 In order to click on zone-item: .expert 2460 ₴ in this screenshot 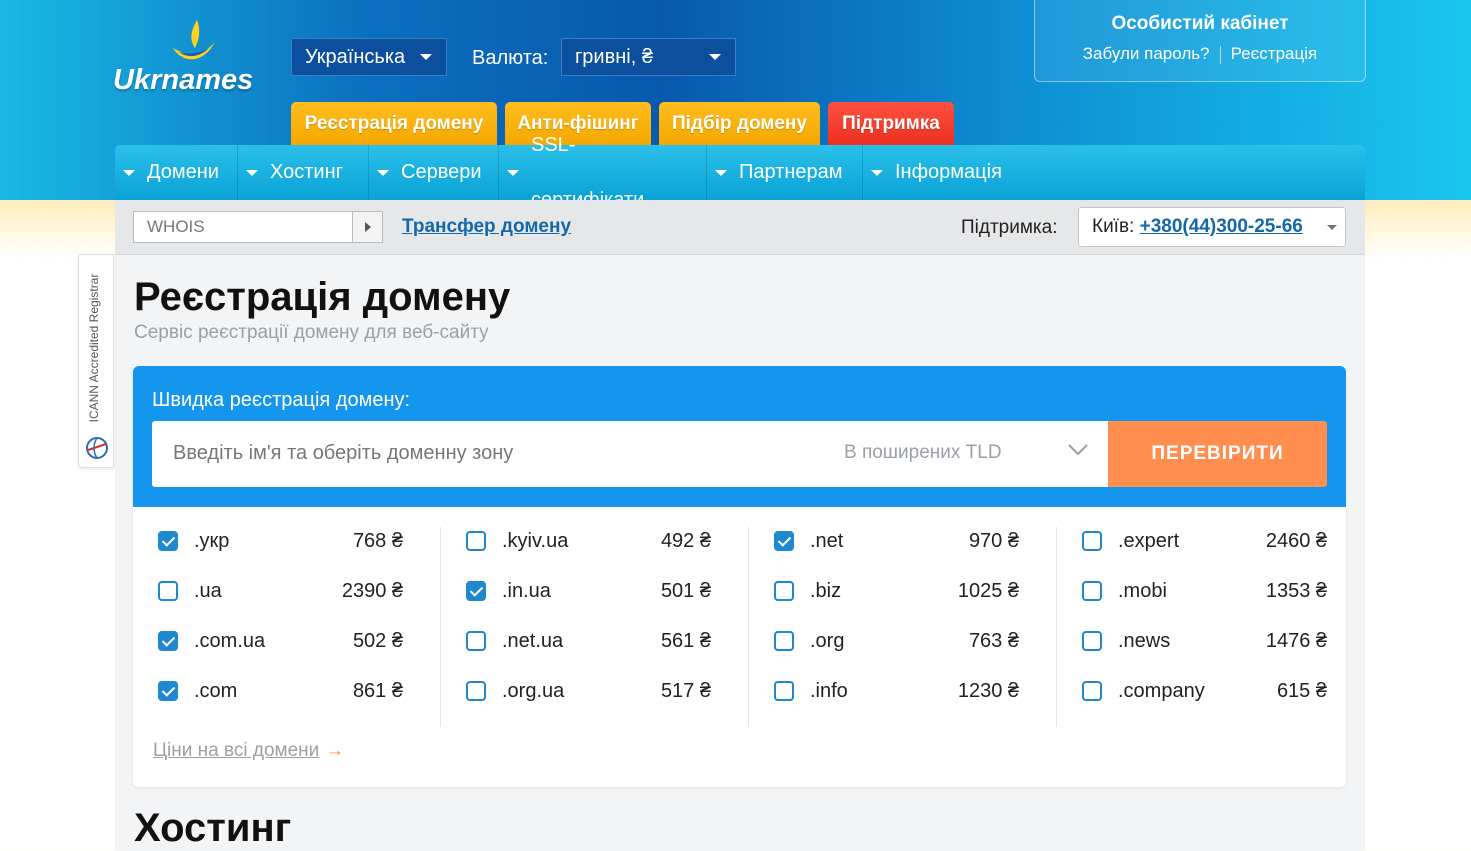, I will do `click(1201, 542)`.